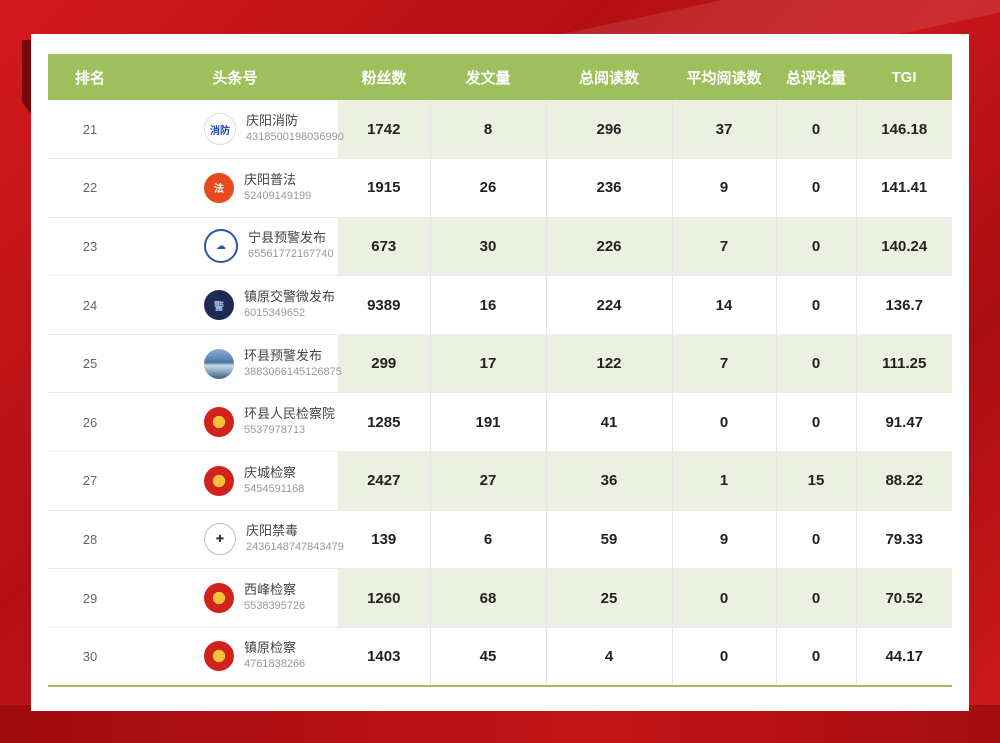  Describe the element at coordinates (488, 481) in the screenshot. I see `posts-cell: 27` at that location.